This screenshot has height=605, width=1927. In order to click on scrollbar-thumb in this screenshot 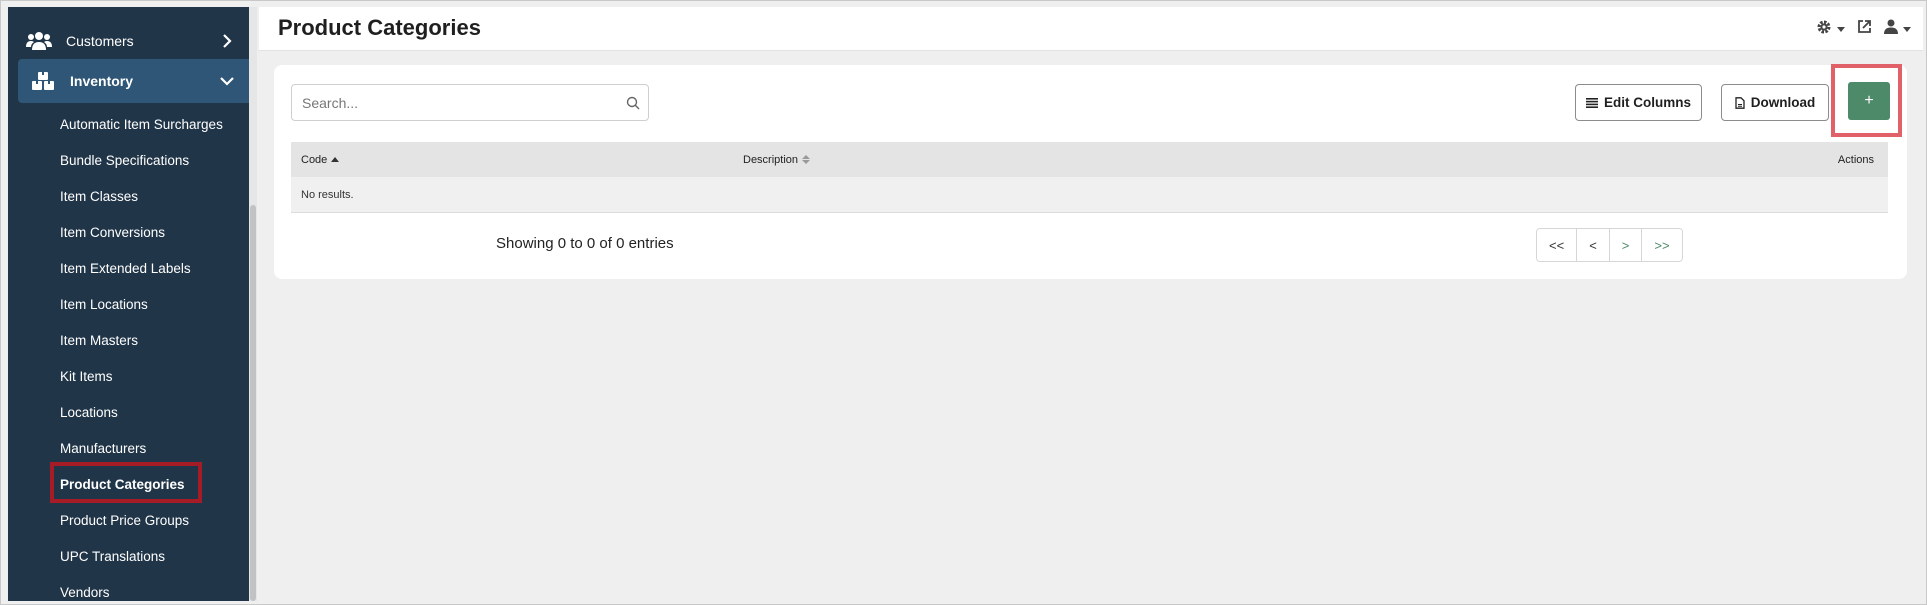, I will do `click(253, 403)`.